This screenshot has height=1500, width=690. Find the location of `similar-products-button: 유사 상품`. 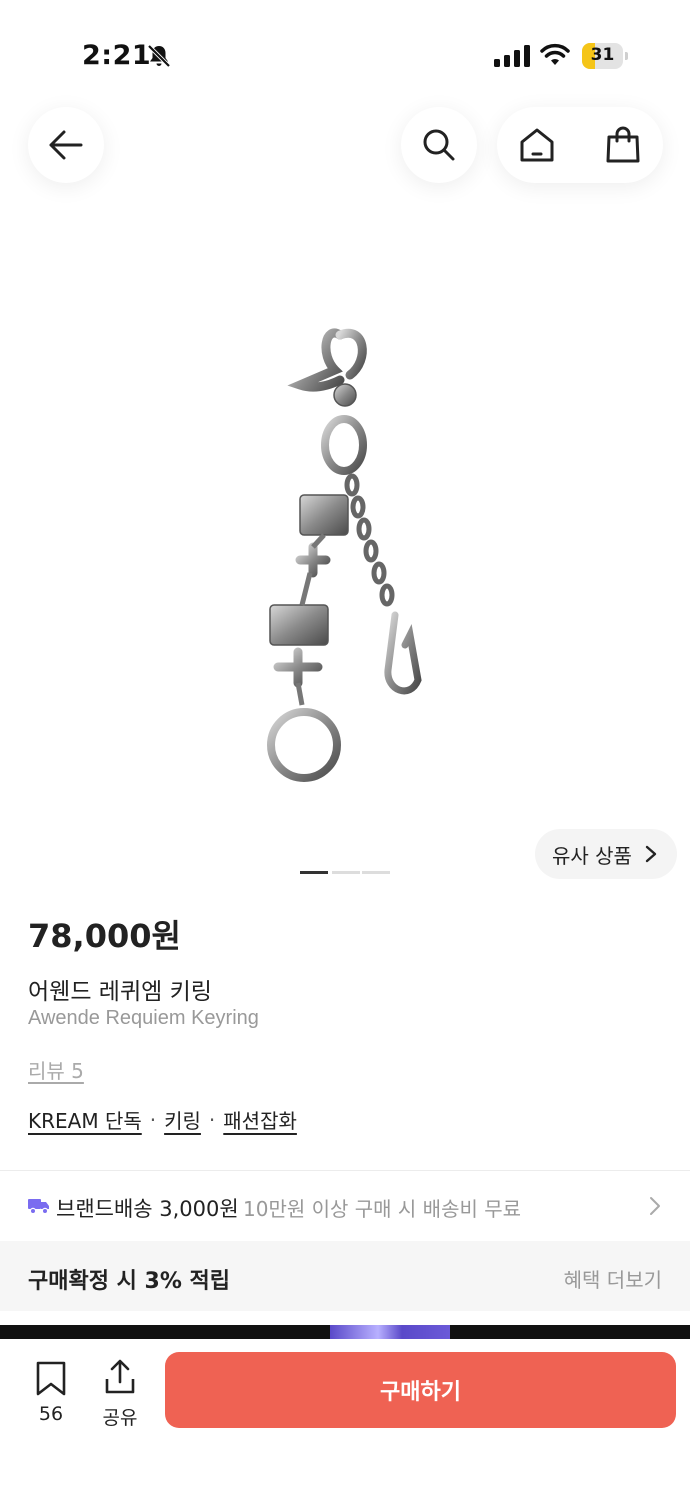

similar-products-button: 유사 상품 is located at coordinates (606, 854).